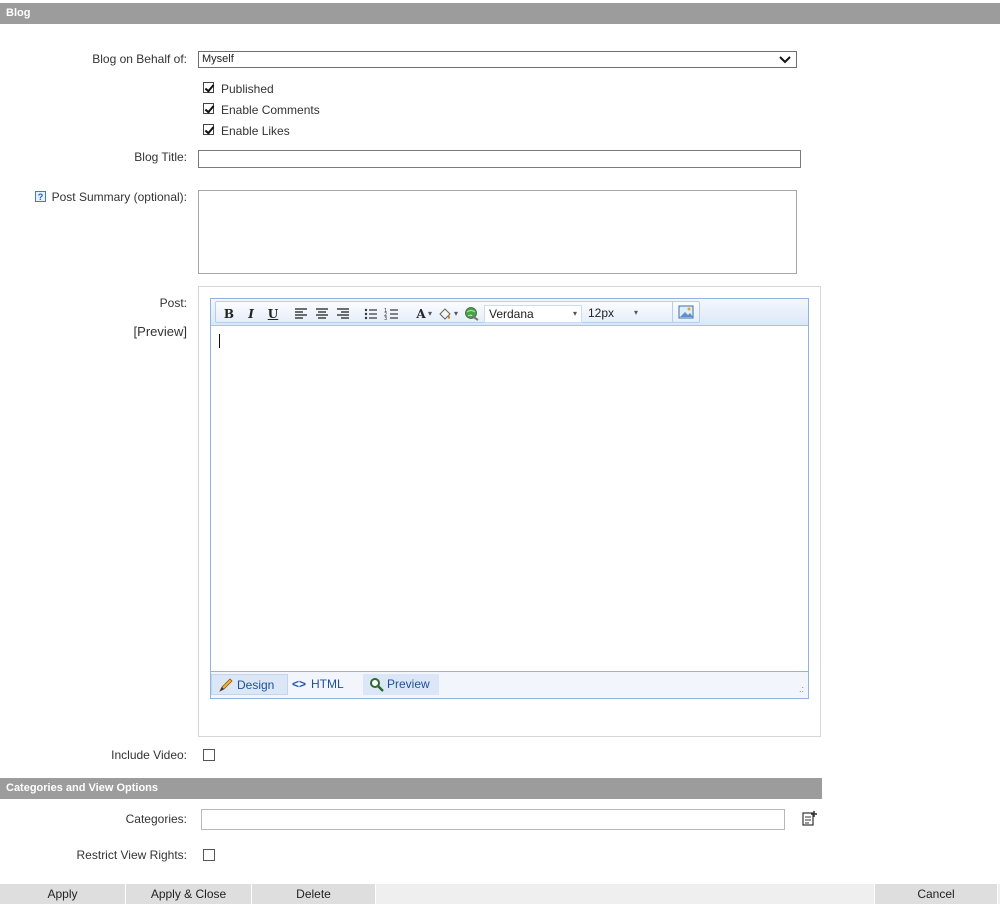  I want to click on svg-text: 3, so click(385, 319).